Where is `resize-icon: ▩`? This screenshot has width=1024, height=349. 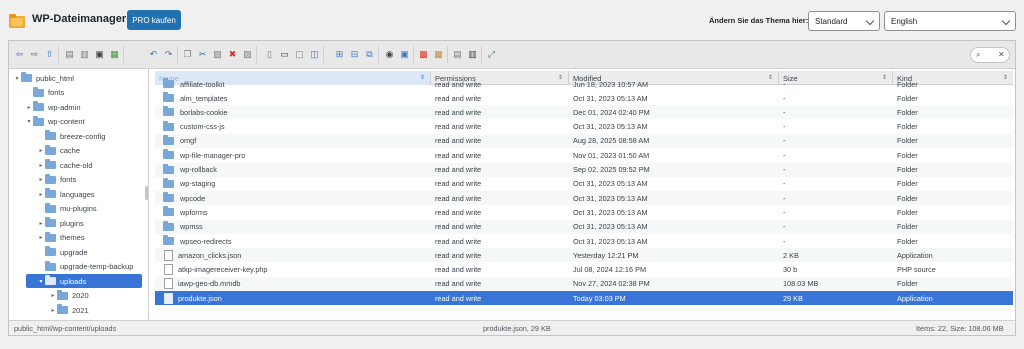 resize-icon: ▩ is located at coordinates (423, 54).